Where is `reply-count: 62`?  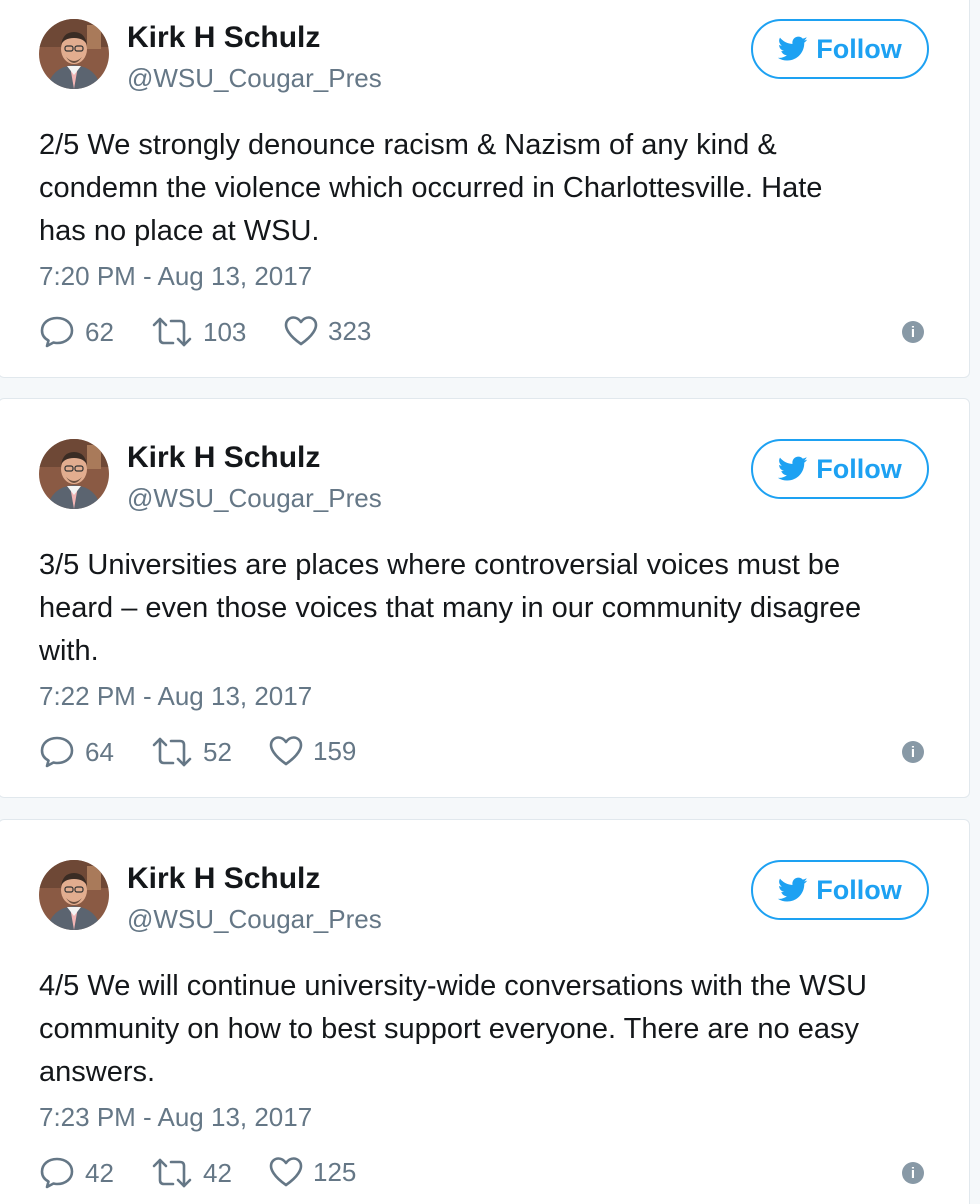 reply-count: 62 is located at coordinates (99, 331).